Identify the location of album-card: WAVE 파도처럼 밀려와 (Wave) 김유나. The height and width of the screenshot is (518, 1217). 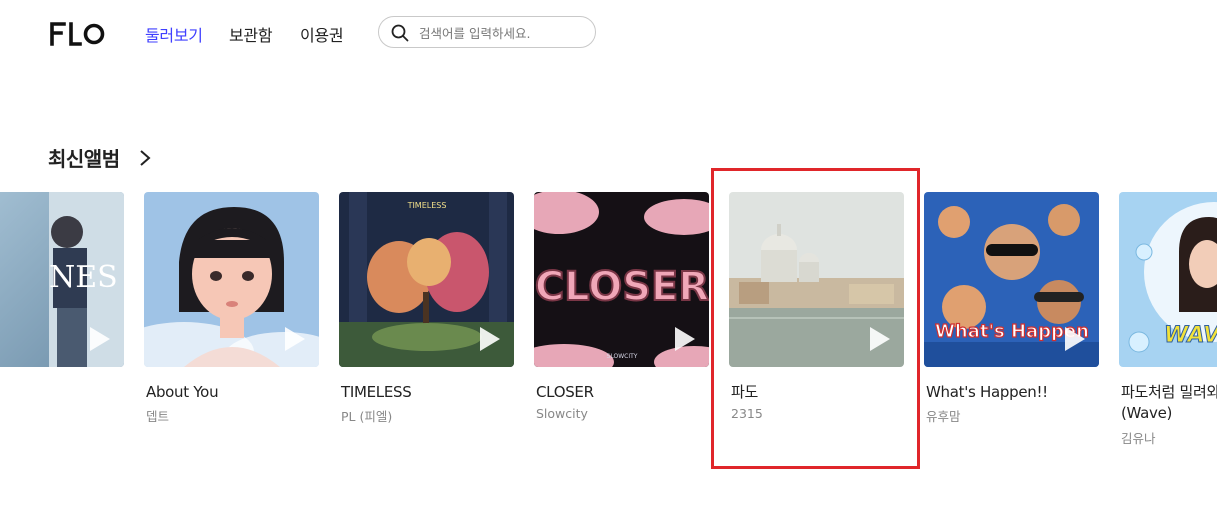
(1168, 327).